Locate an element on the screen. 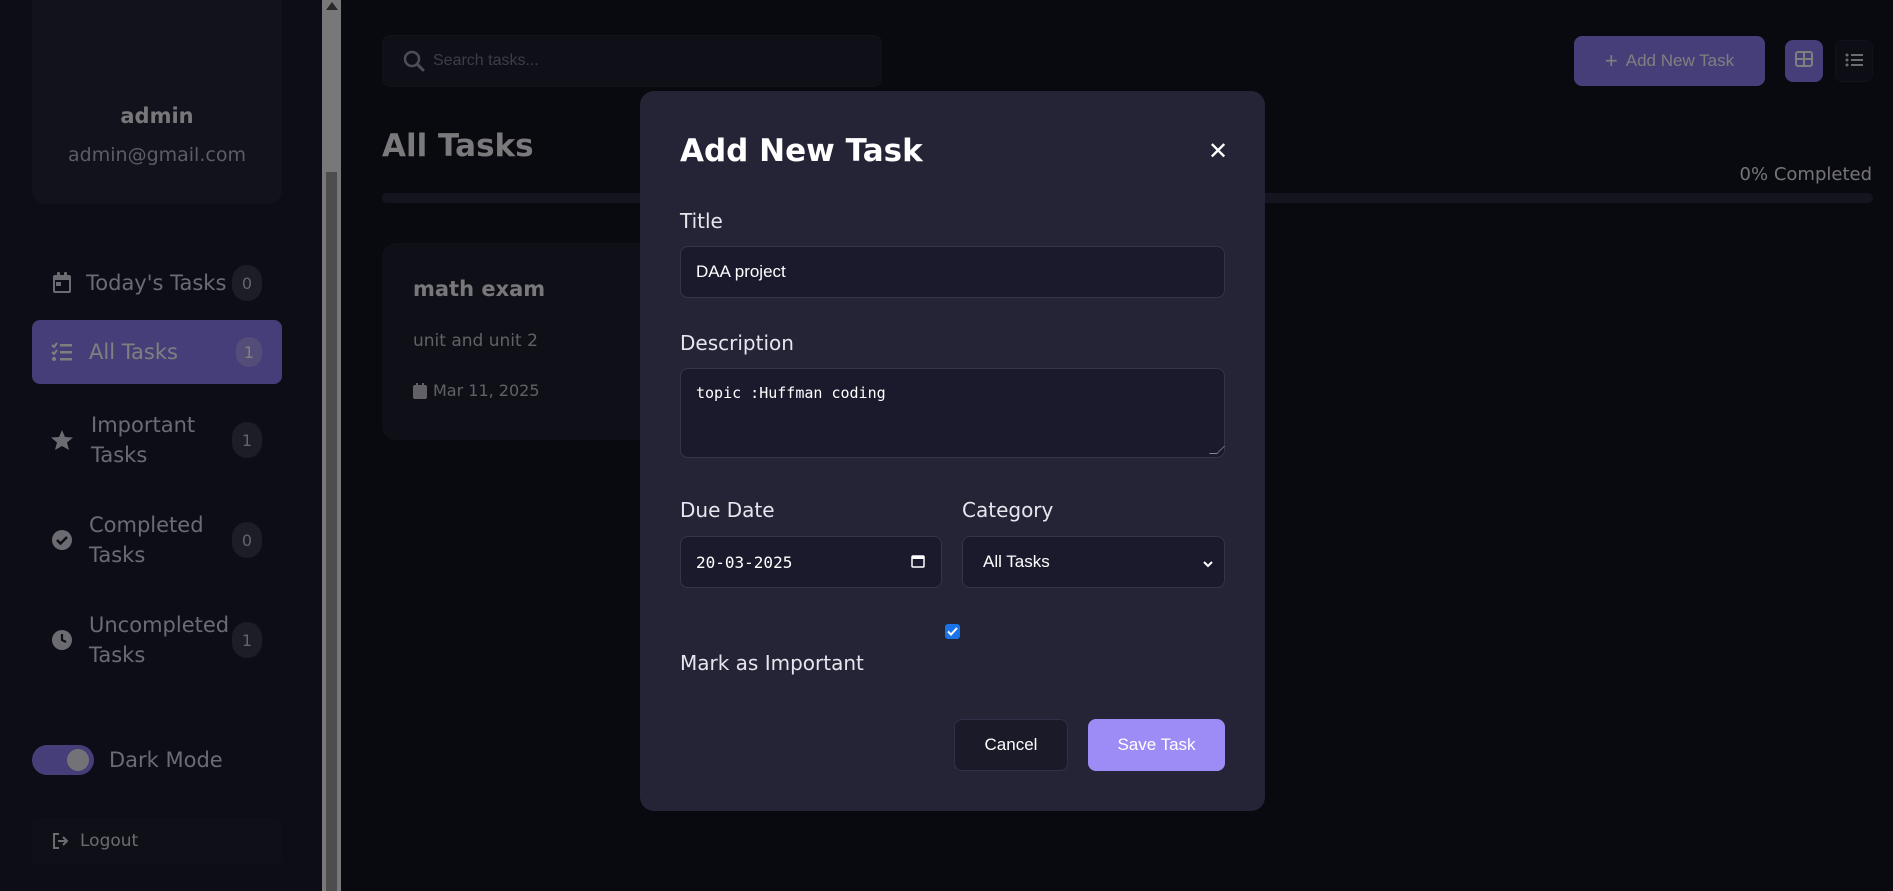 The image size is (1893, 891). save-task-button: Save Task is located at coordinates (1156, 745).